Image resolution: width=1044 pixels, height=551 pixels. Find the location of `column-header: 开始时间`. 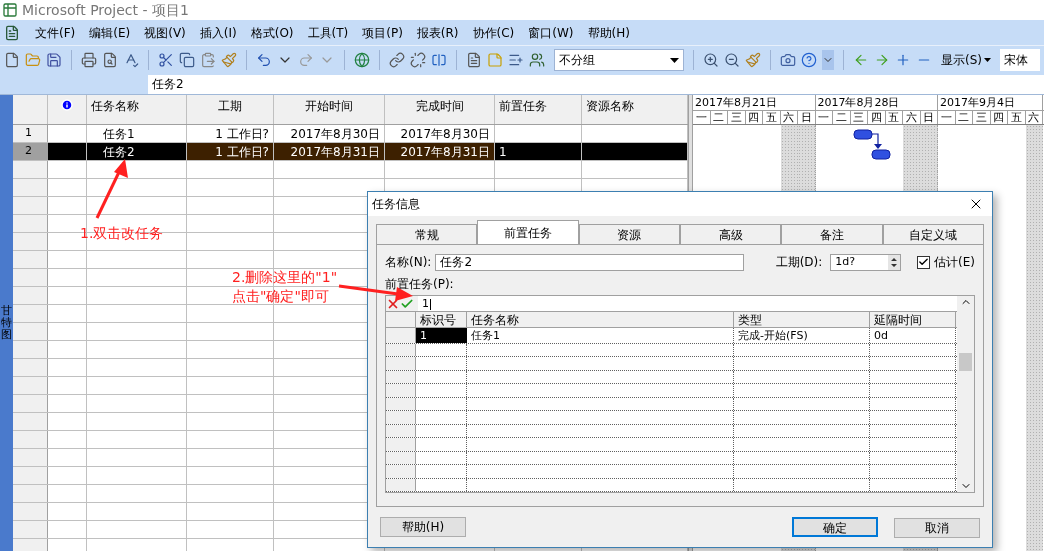

column-header: 开始时间 is located at coordinates (329, 109).